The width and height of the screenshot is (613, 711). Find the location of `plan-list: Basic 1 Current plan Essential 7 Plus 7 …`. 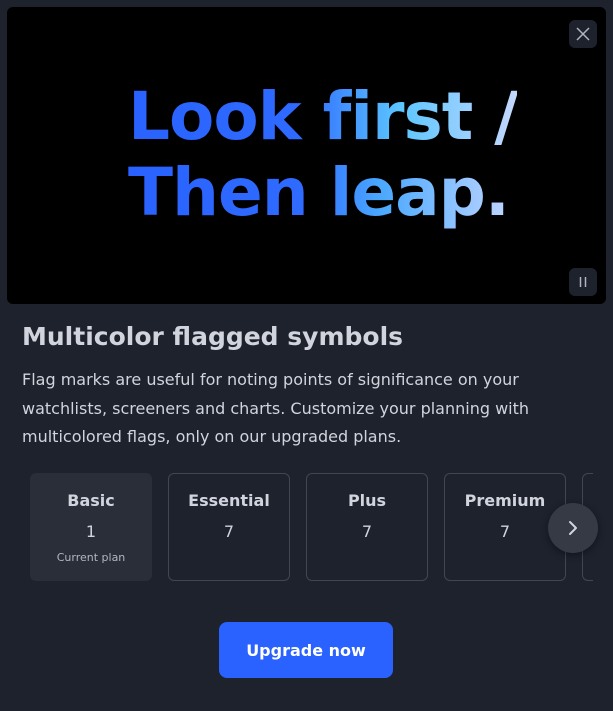

plan-list: Basic 1 Current plan Essential 7 Plus 7 … is located at coordinates (311, 527).